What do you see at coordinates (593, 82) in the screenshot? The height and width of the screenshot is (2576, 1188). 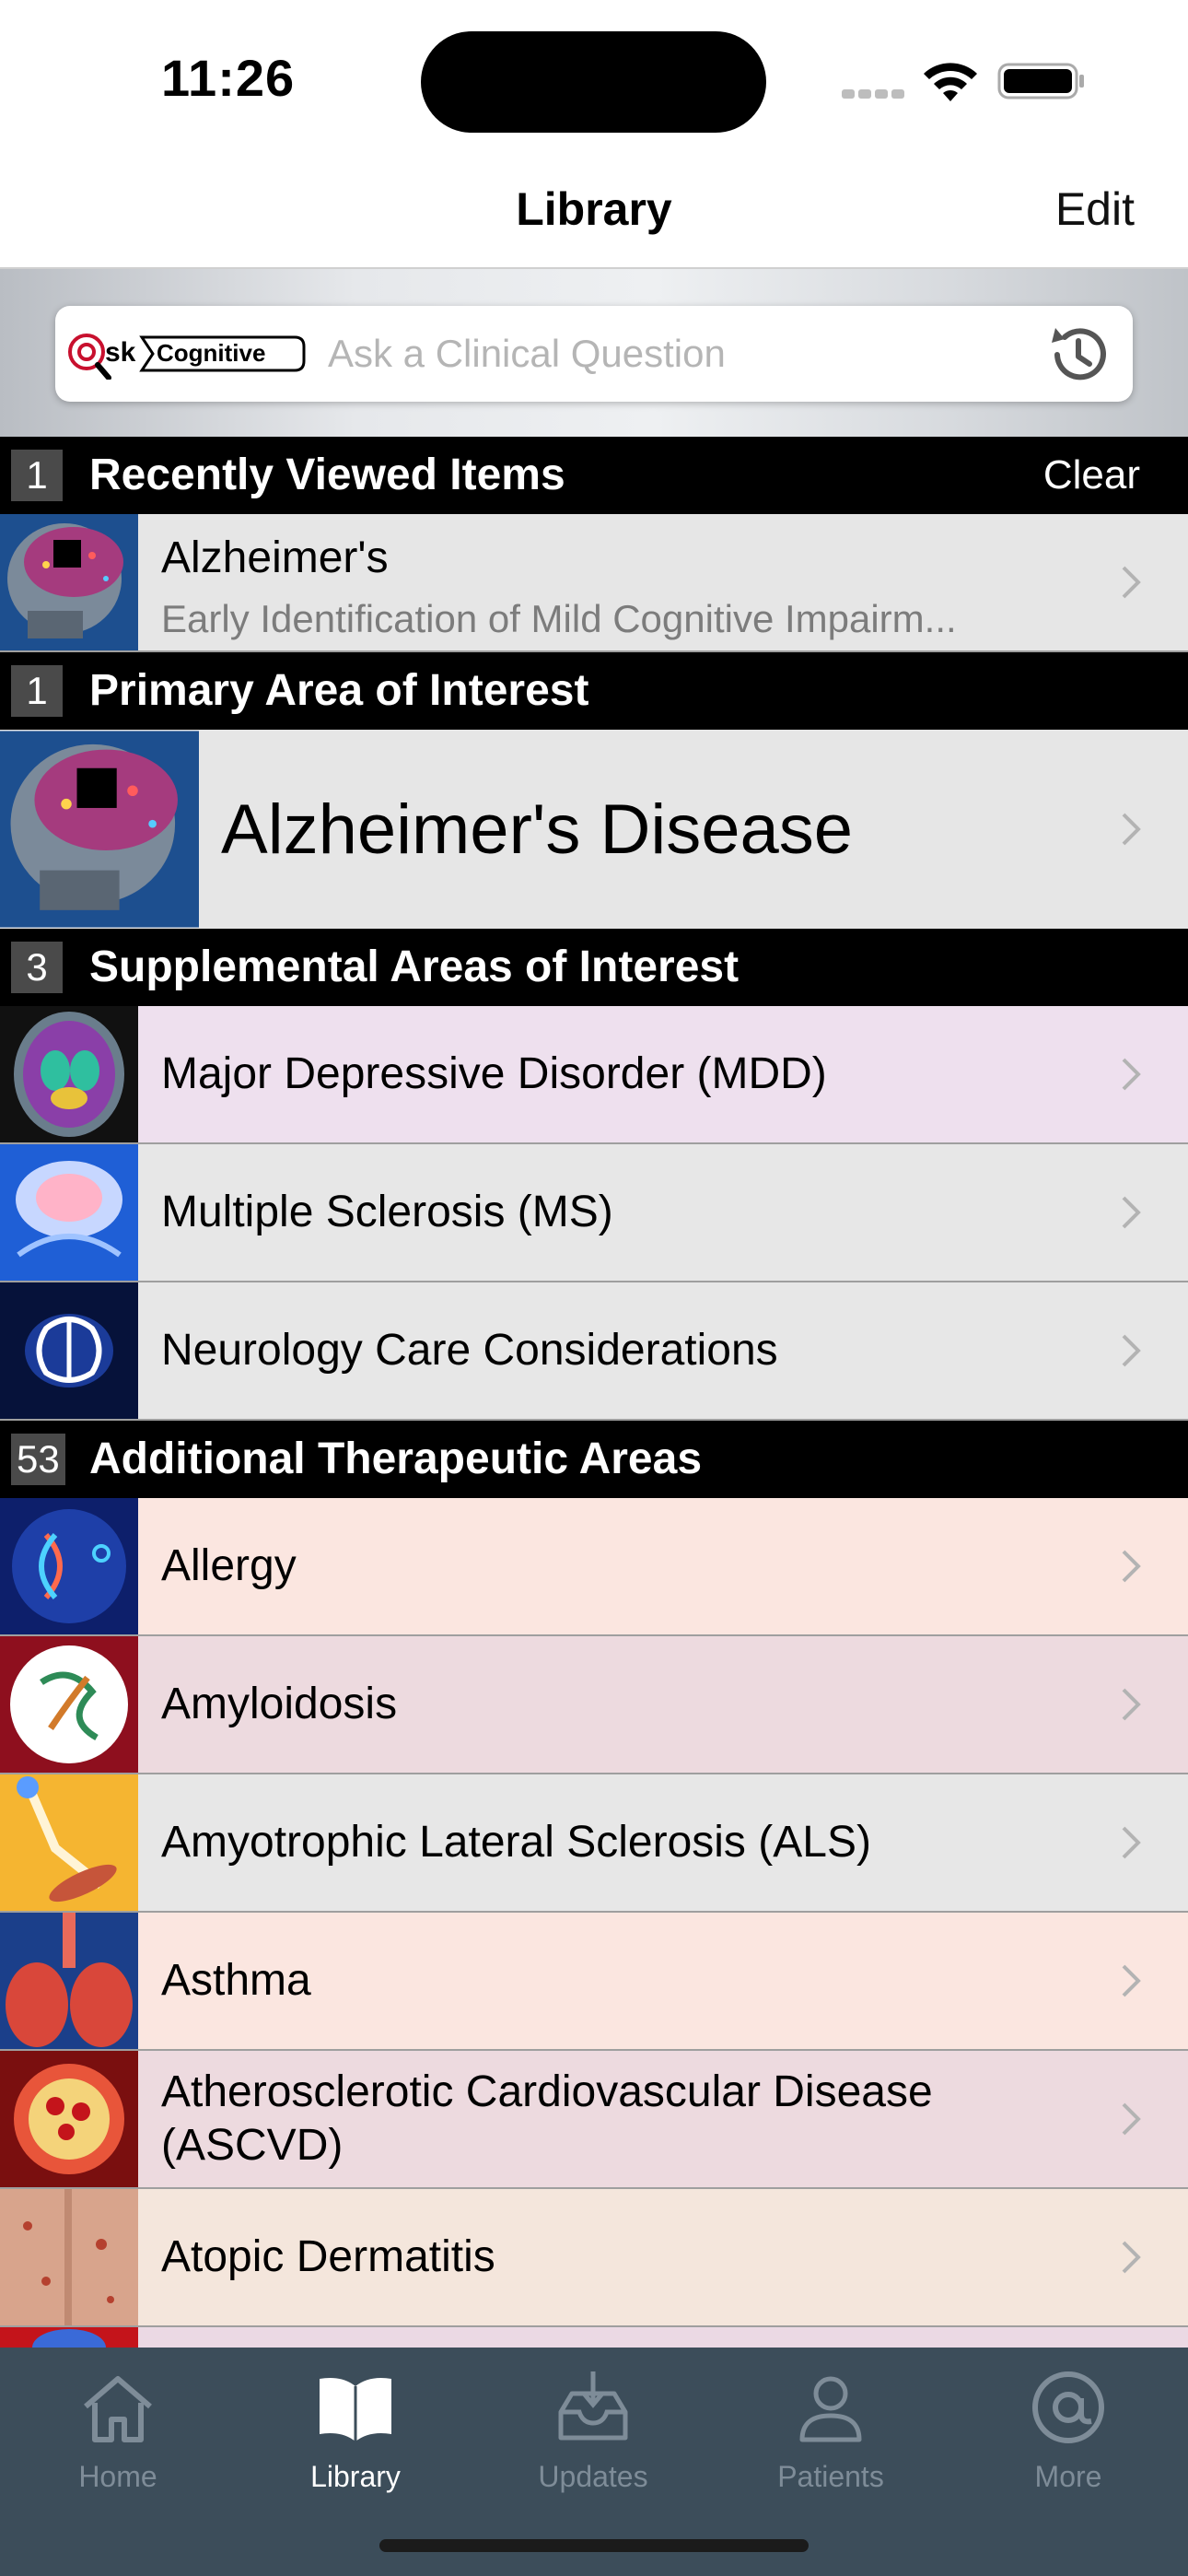 I see `dynamic-island` at bounding box center [593, 82].